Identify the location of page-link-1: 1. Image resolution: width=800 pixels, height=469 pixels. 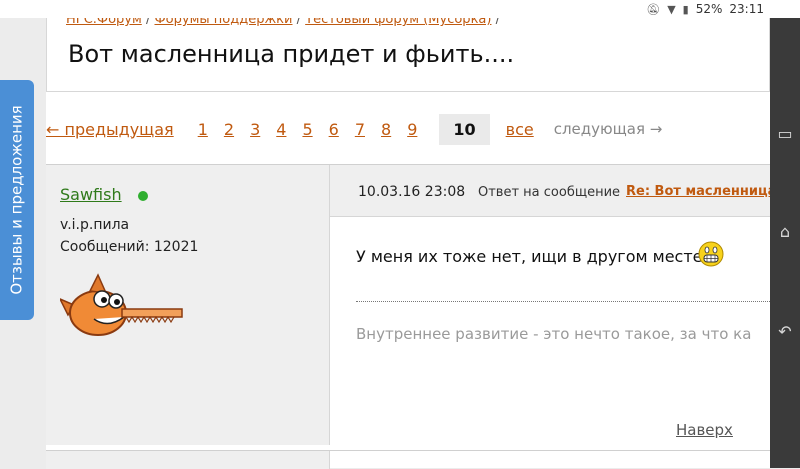
(203, 129).